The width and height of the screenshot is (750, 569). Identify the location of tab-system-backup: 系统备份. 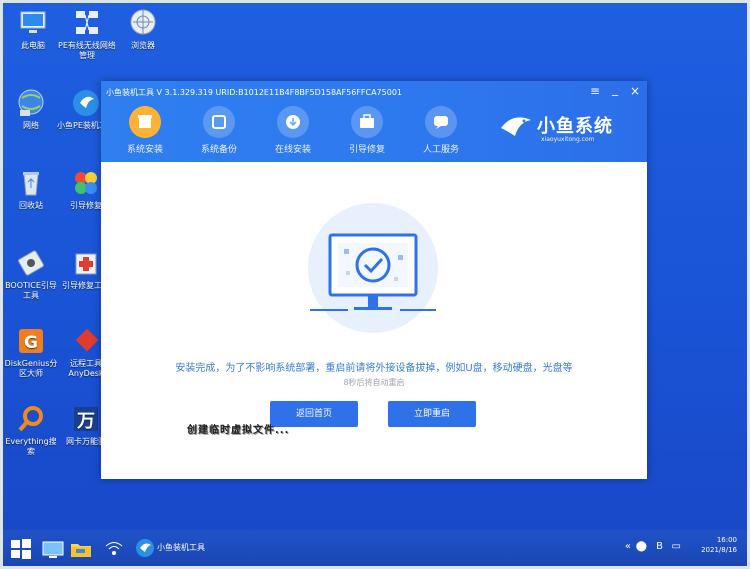
(219, 130).